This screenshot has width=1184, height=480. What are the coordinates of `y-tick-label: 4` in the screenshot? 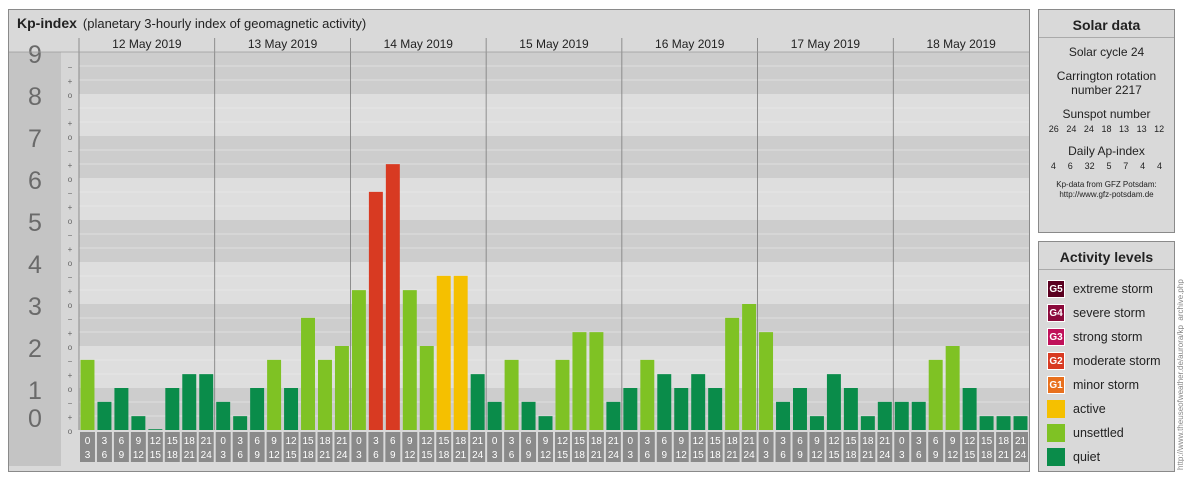 It's located at (35, 265).